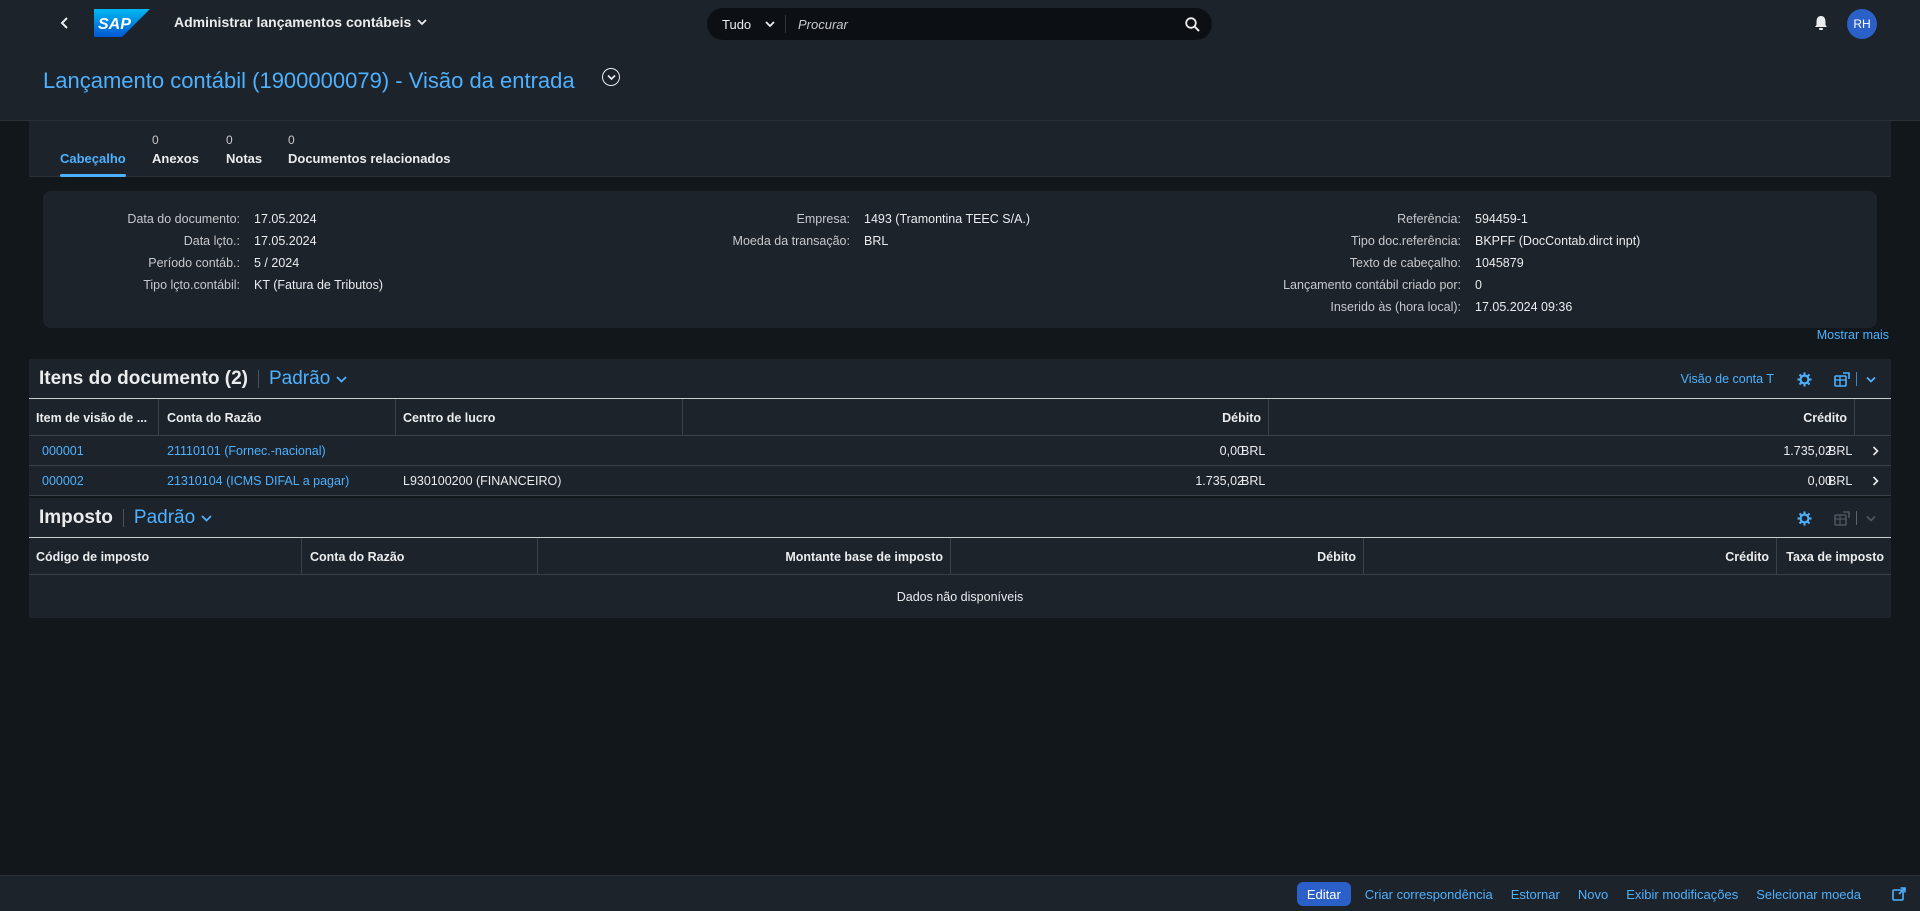 The width and height of the screenshot is (1920, 911). What do you see at coordinates (257, 481) in the screenshot?
I see `account-link: 21310104 (ICMS DIFAL a pagar)` at bounding box center [257, 481].